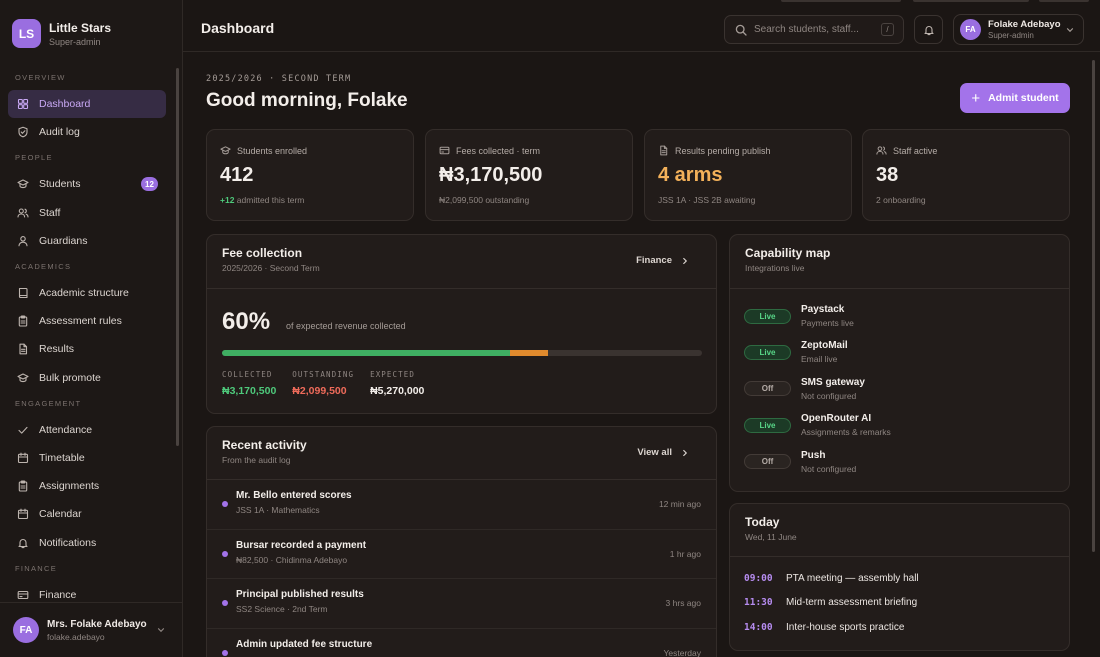  I want to click on stat-label-text: Staff active, so click(915, 150).